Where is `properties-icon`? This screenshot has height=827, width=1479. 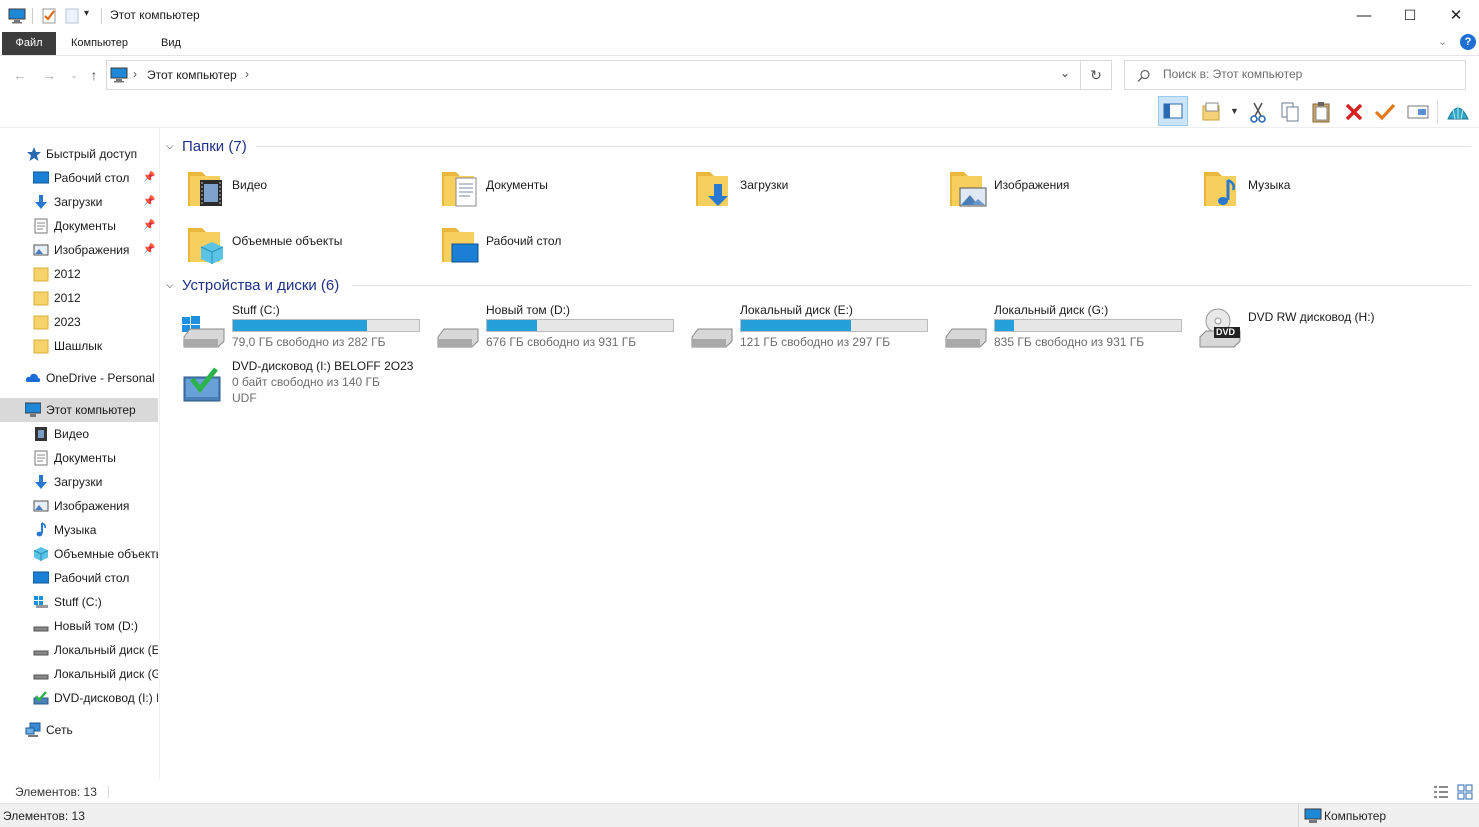 properties-icon is located at coordinates (49, 16).